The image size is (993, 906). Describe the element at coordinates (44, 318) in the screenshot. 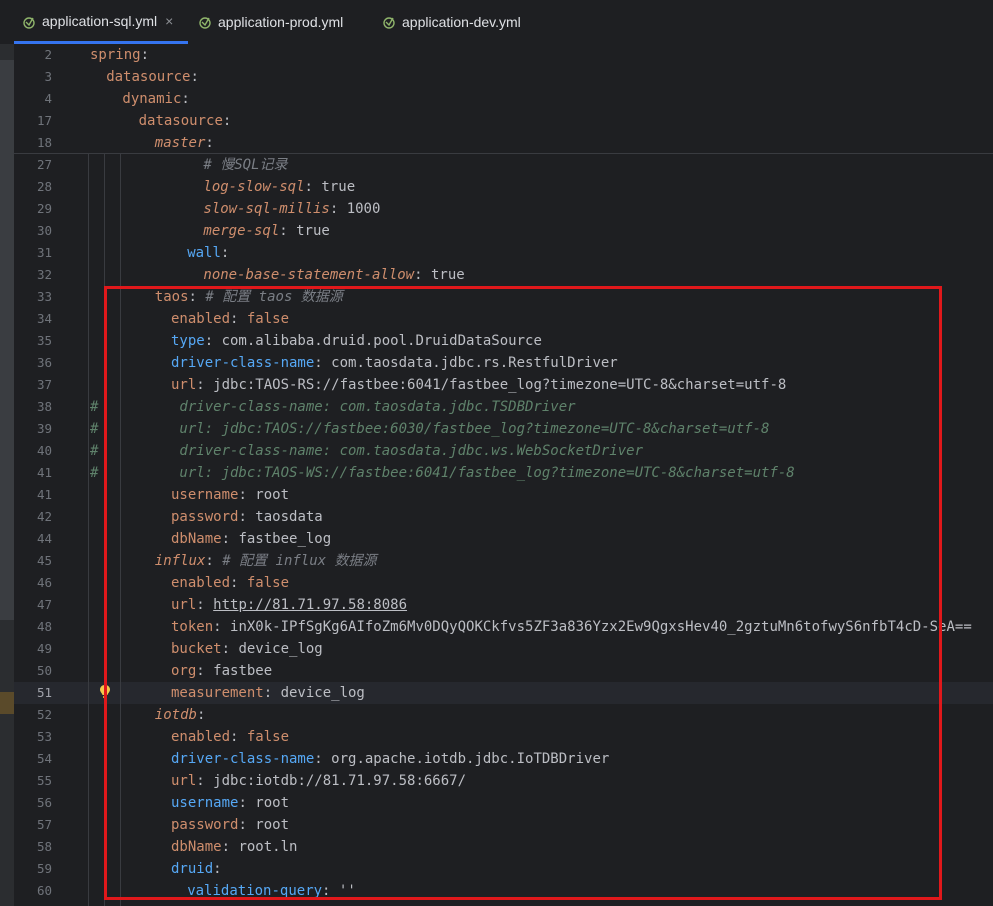

I see `line-number: 34` at that location.